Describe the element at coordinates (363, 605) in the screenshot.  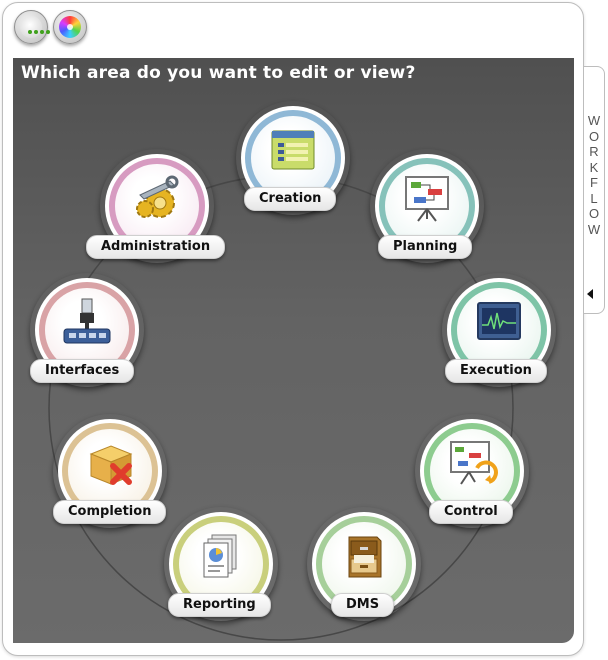
I see `area-label-dms: DMS` at that location.